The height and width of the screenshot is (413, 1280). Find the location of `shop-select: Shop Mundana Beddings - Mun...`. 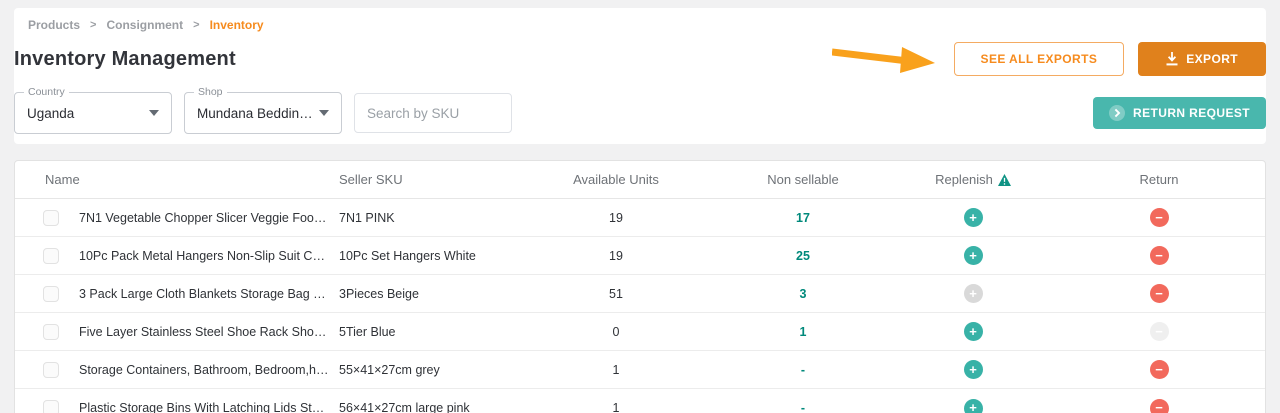

shop-select: Shop Mundana Beddings - Mun... is located at coordinates (263, 110).